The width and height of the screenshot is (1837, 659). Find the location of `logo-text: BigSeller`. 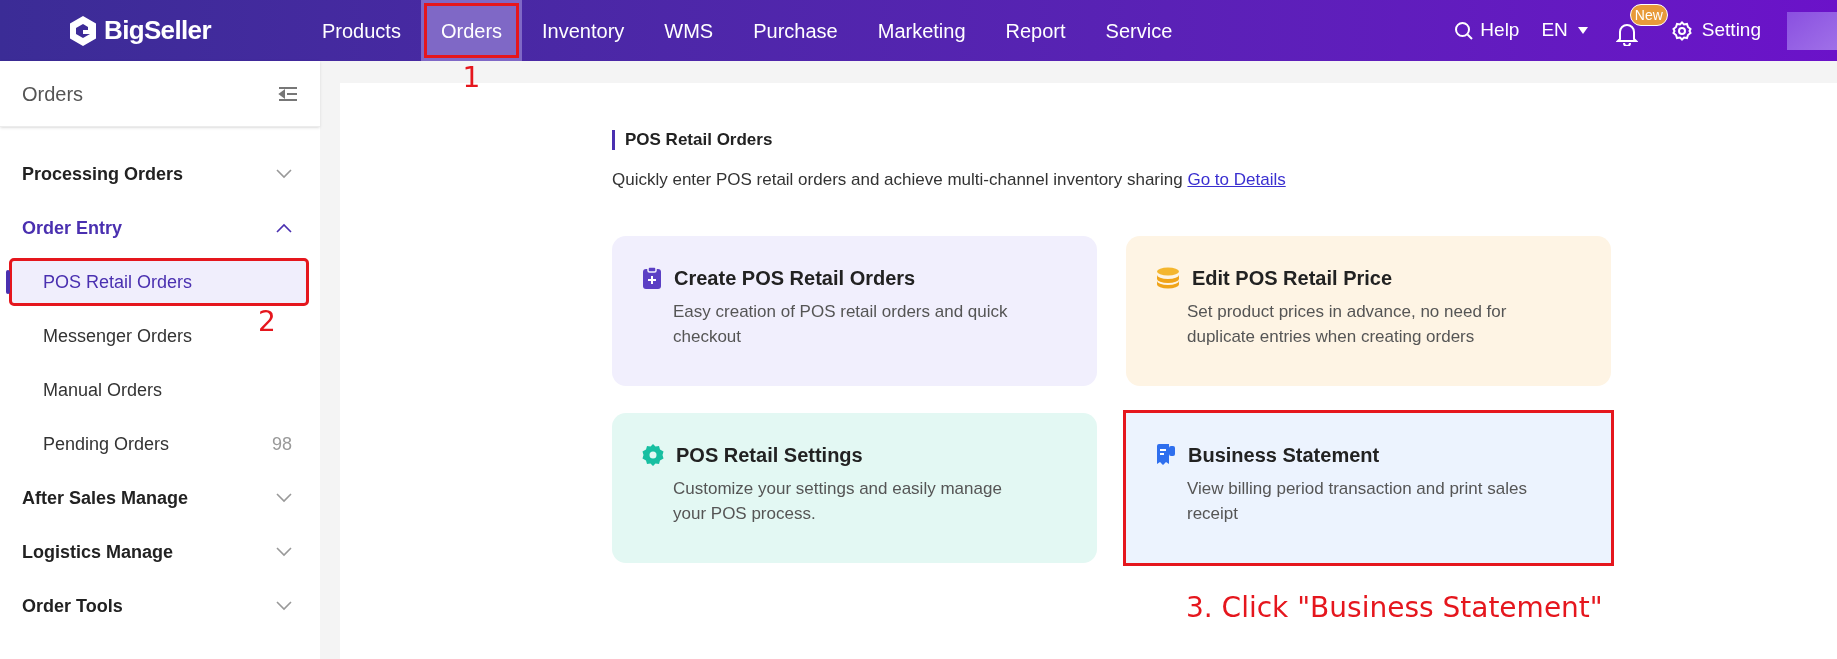

logo-text: BigSeller is located at coordinates (157, 30).